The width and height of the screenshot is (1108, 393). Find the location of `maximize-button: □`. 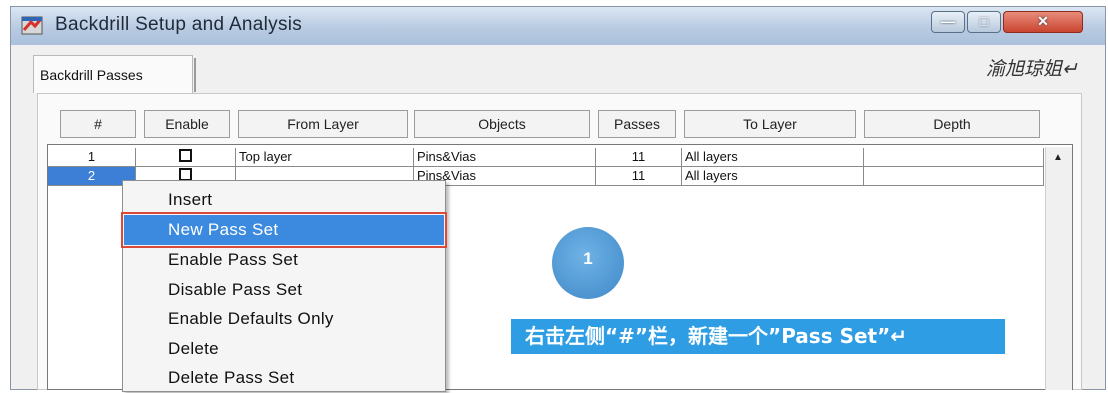

maximize-button: □ is located at coordinates (984, 22).